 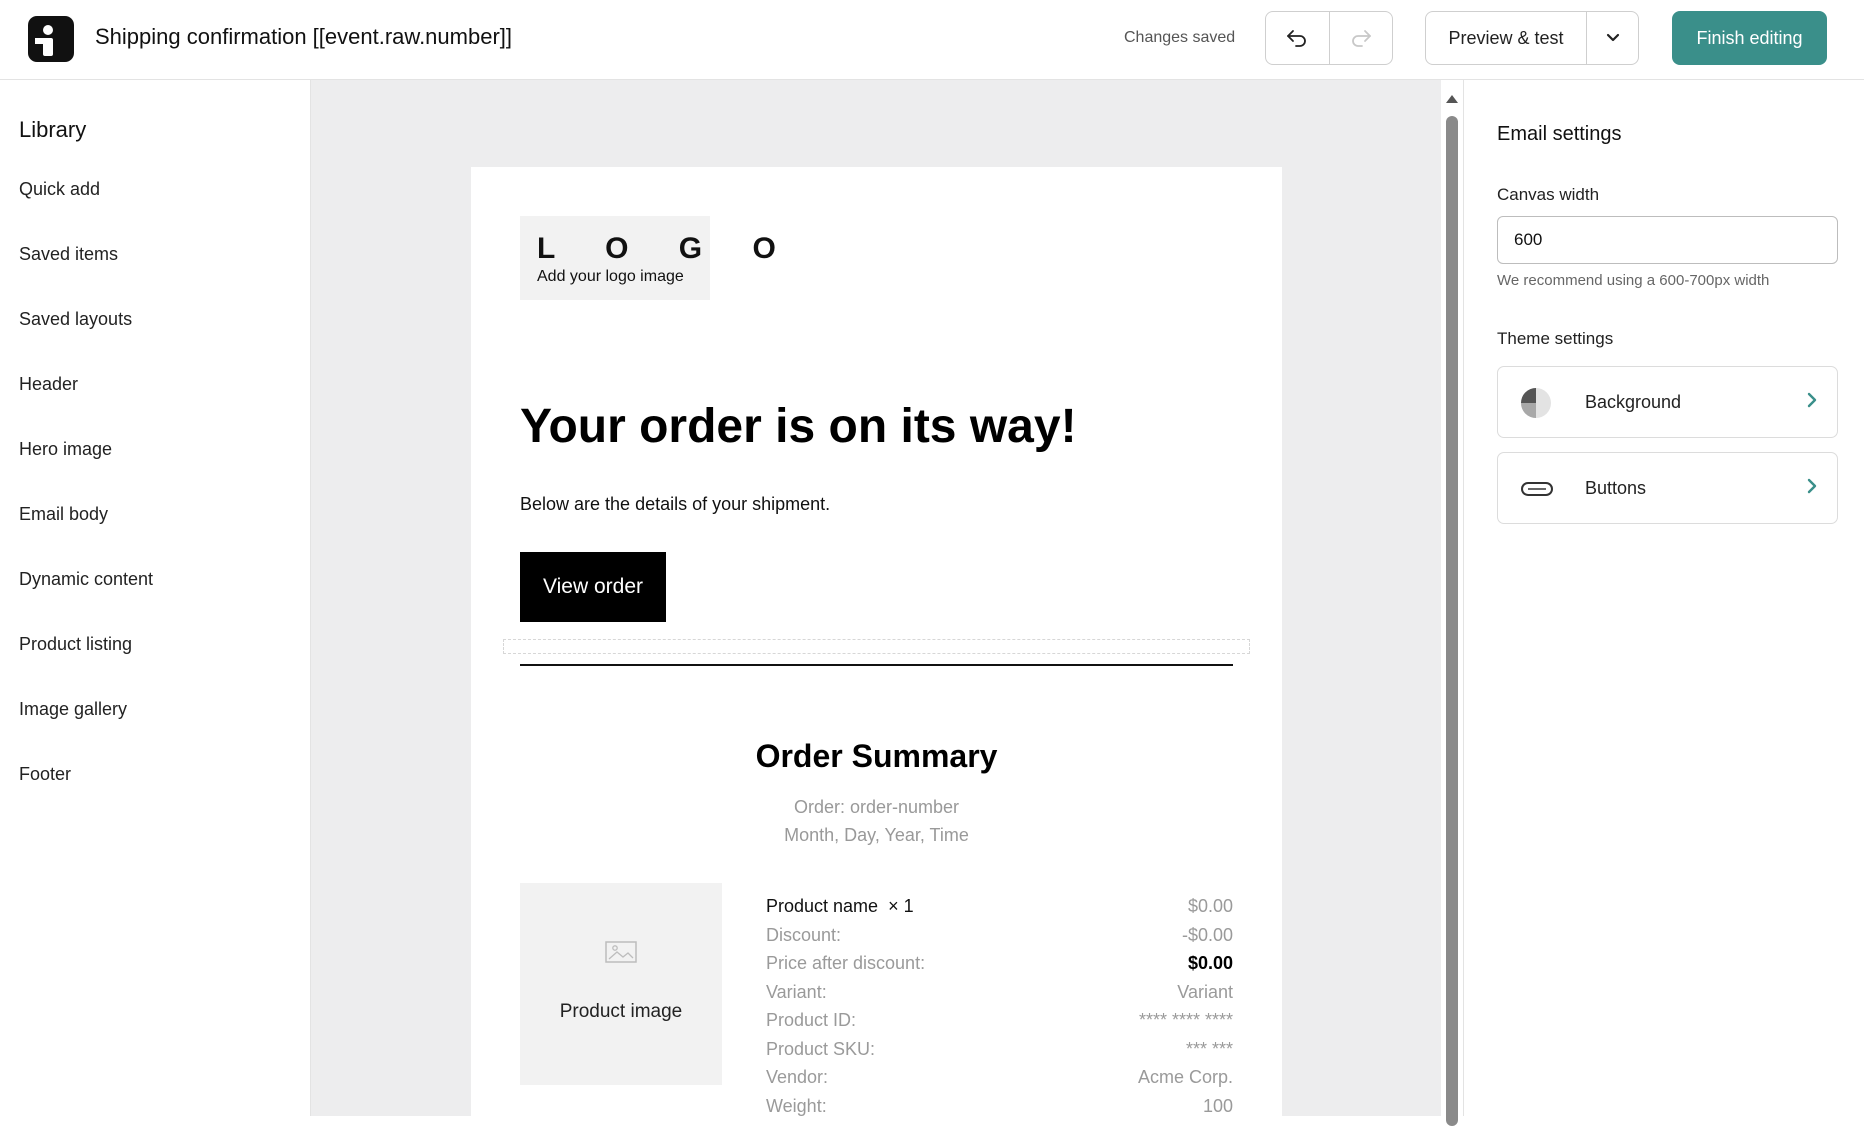 What do you see at coordinates (86, 341) in the screenshot?
I see `library-item-saved-layouts: Saved layouts` at bounding box center [86, 341].